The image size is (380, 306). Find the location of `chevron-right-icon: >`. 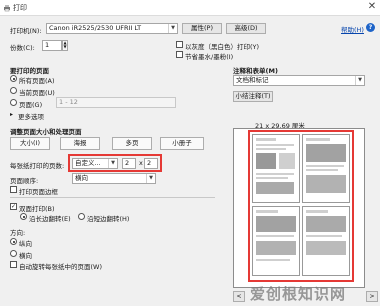

chevron-right-icon: > is located at coordinates (372, 296).